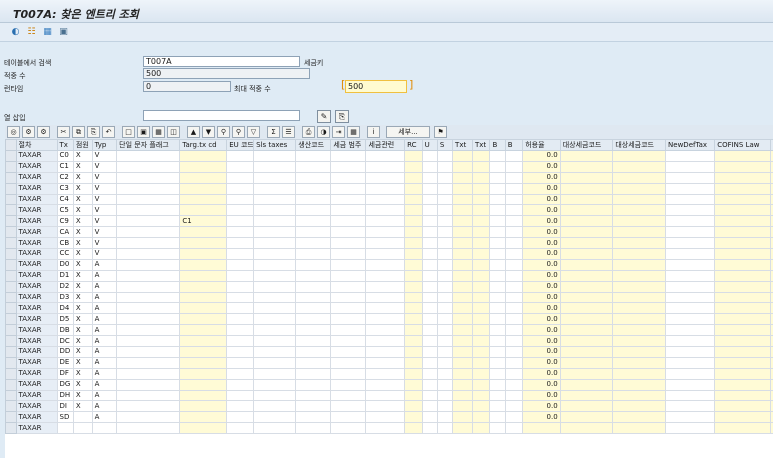 This screenshot has height=458, width=773. What do you see at coordinates (323, 132) in the screenshot?
I see `view-icon: ◑` at bounding box center [323, 132].